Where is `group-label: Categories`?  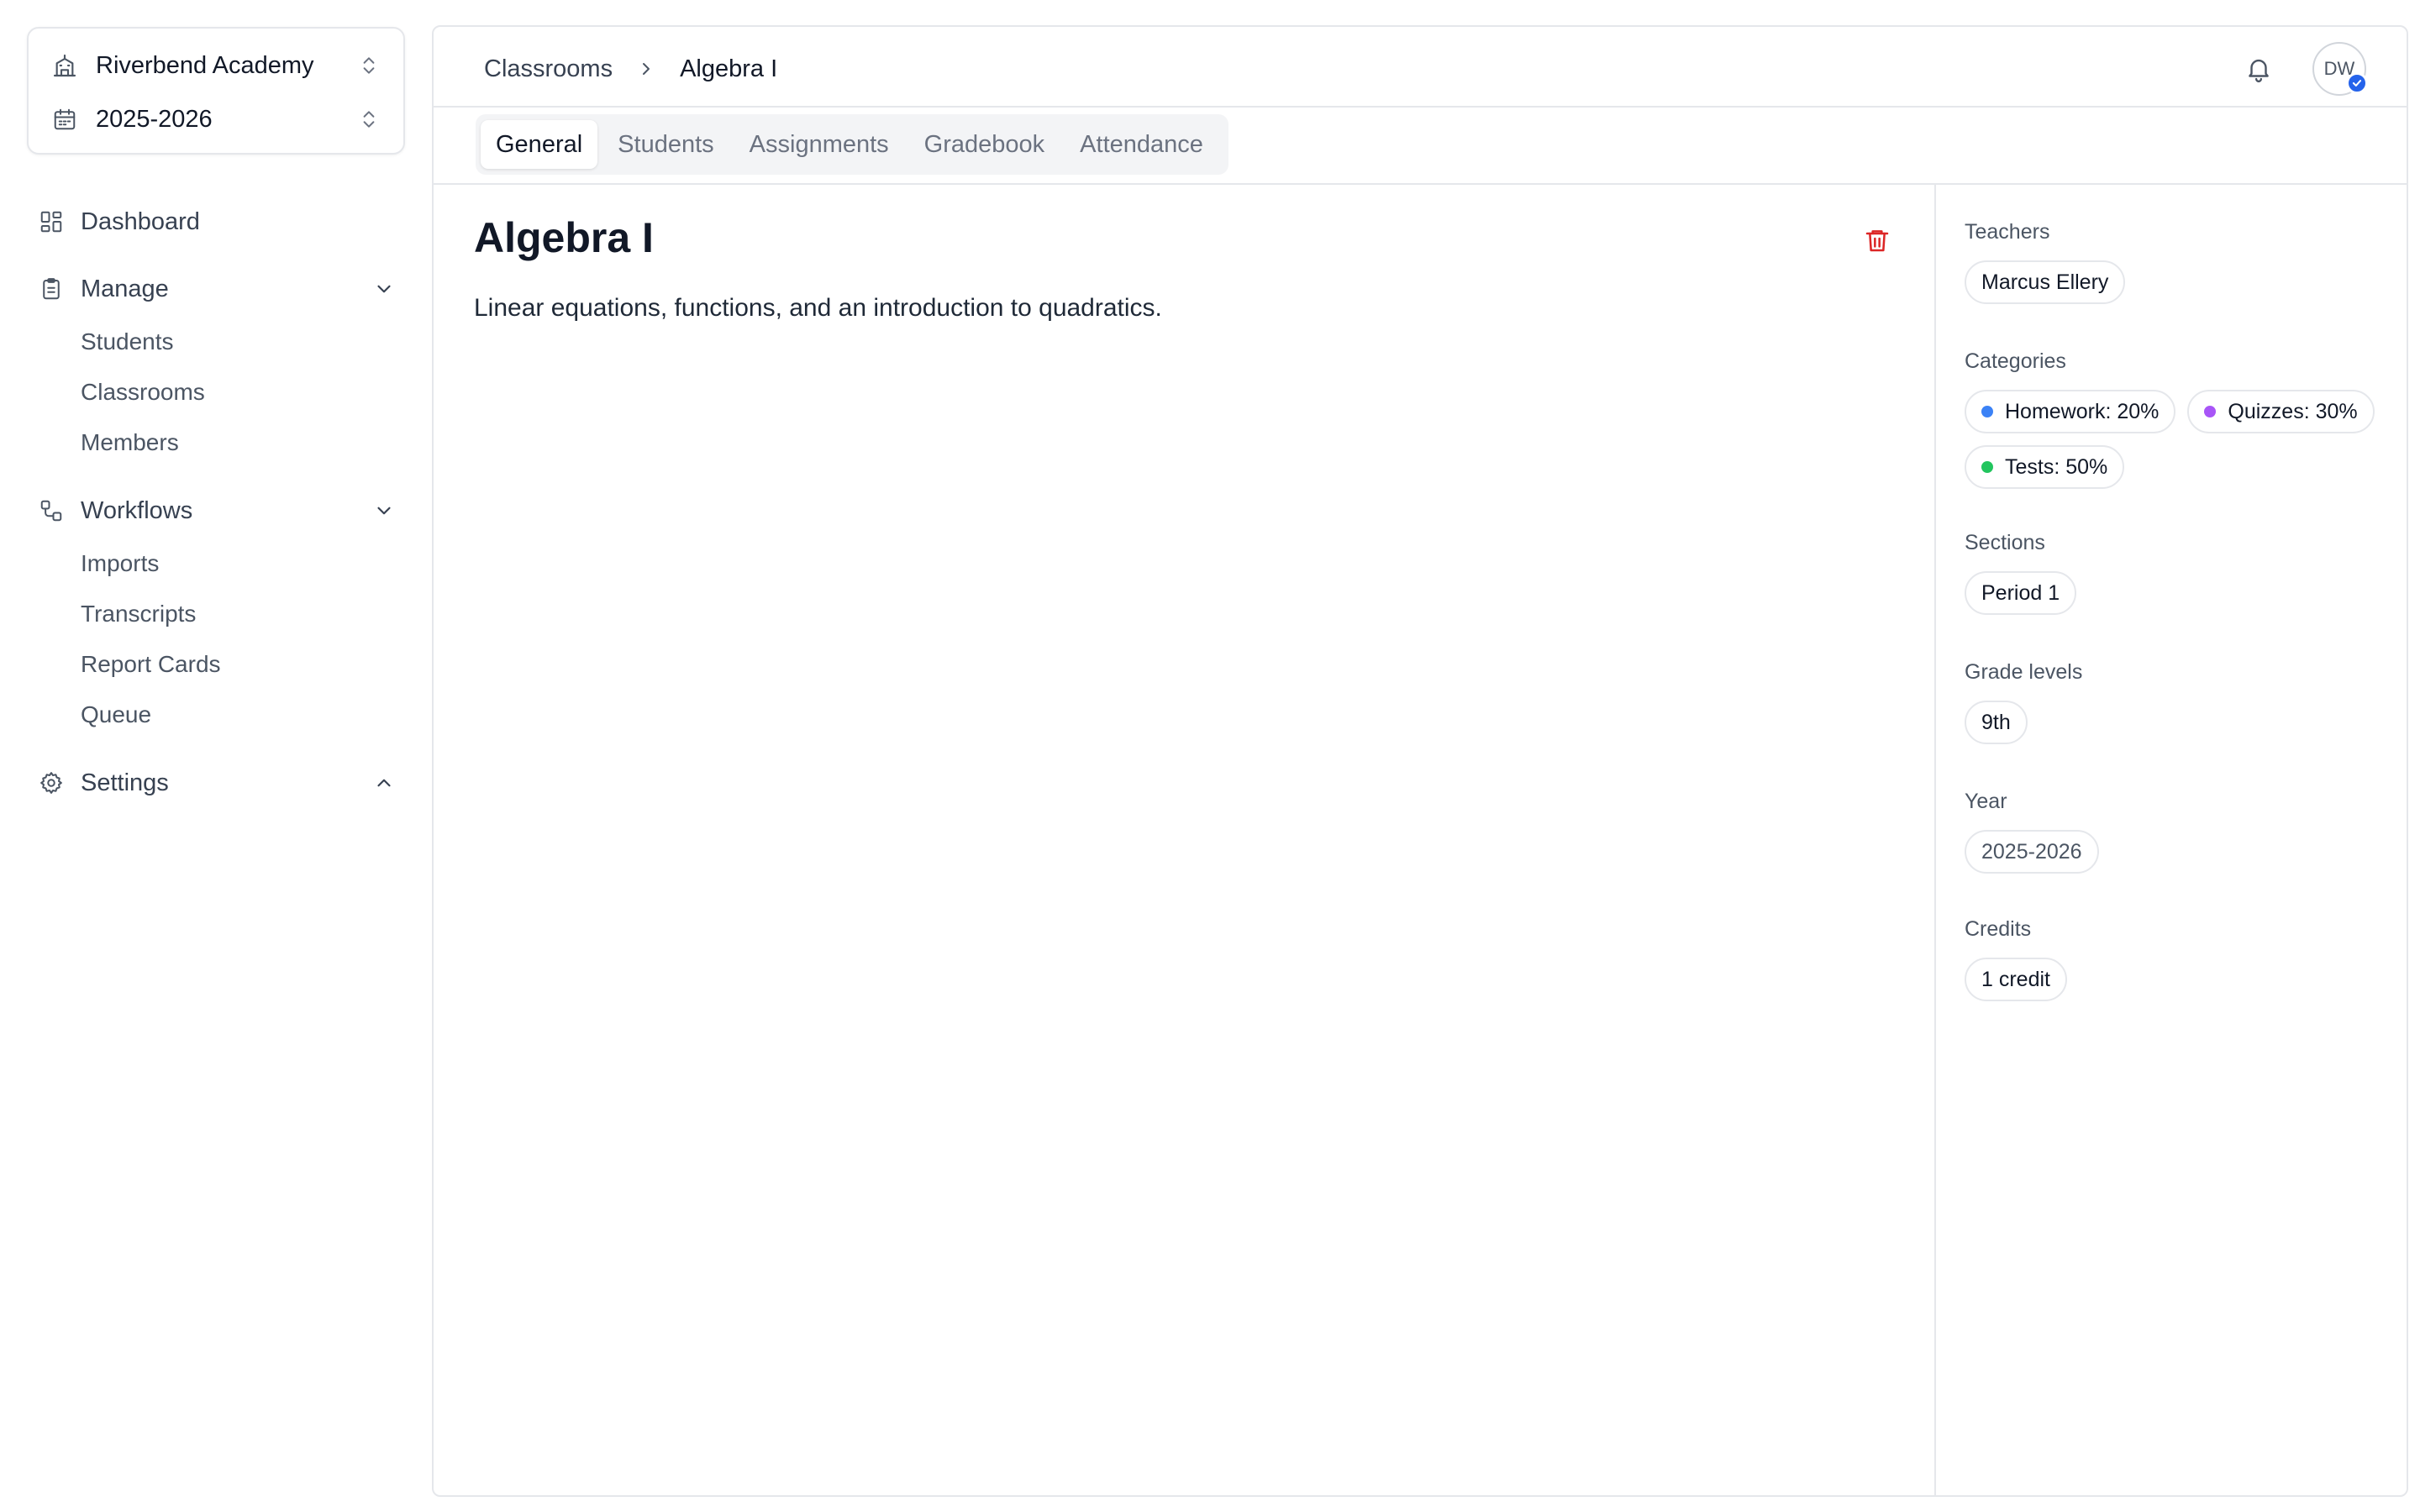 group-label: Categories is located at coordinates (2015, 361).